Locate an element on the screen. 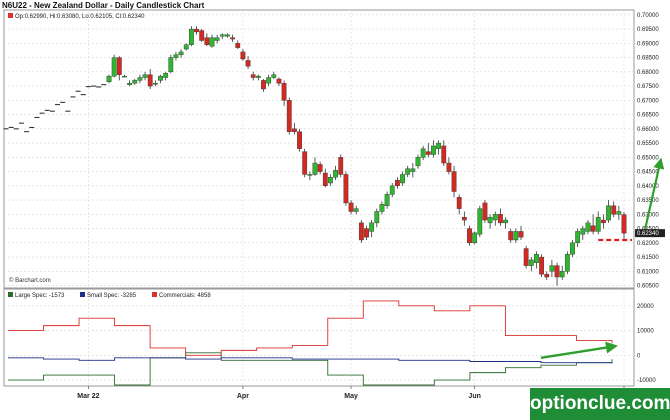  price-y-tick-label: 0.67000 is located at coordinates (648, 101).